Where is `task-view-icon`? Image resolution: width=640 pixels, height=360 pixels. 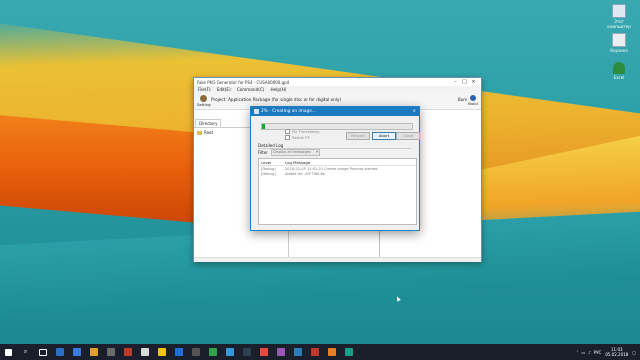
task-view-icon is located at coordinates (42, 352).